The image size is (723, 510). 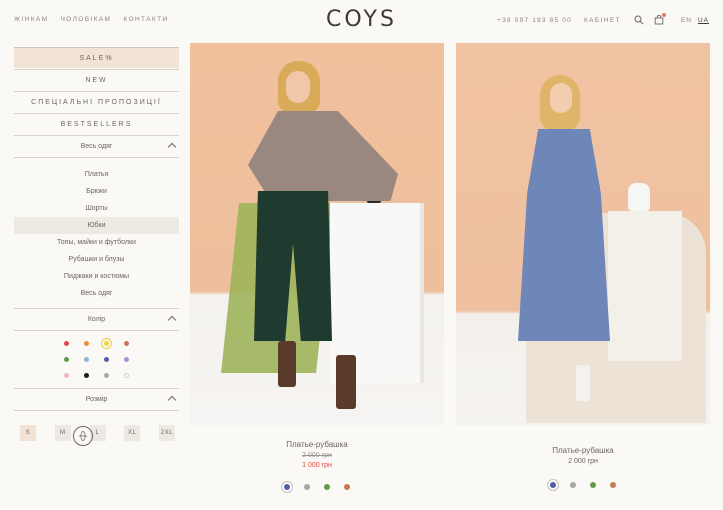 I want to click on category-item: Шорты, so click(x=96, y=208).